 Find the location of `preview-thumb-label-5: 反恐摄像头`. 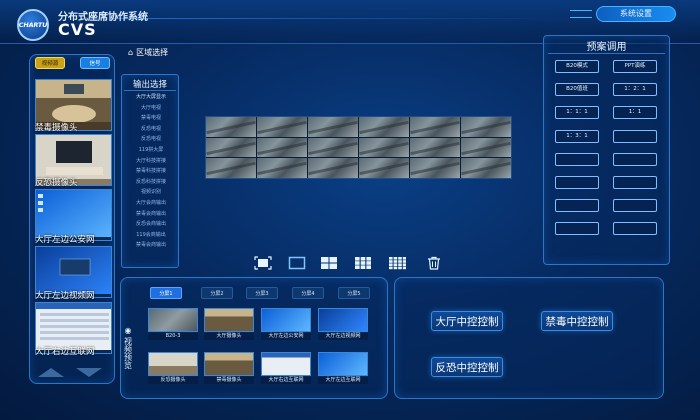

preview-thumb-label-5: 反恐摄像头 is located at coordinates (173, 380).